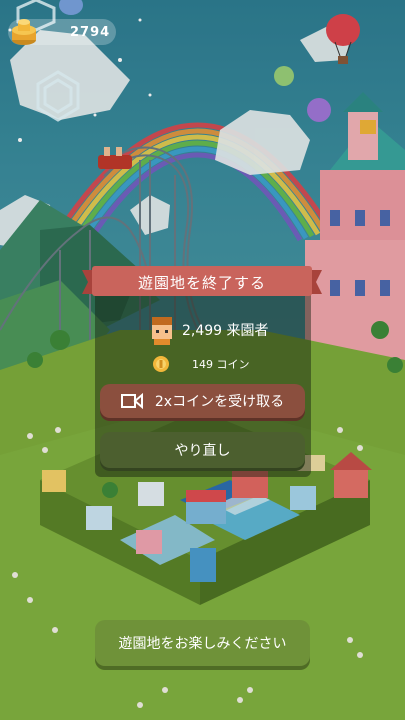 The height and width of the screenshot is (720, 405). What do you see at coordinates (24, 32) in the screenshot?
I see `coin-stack-icon` at bounding box center [24, 32].